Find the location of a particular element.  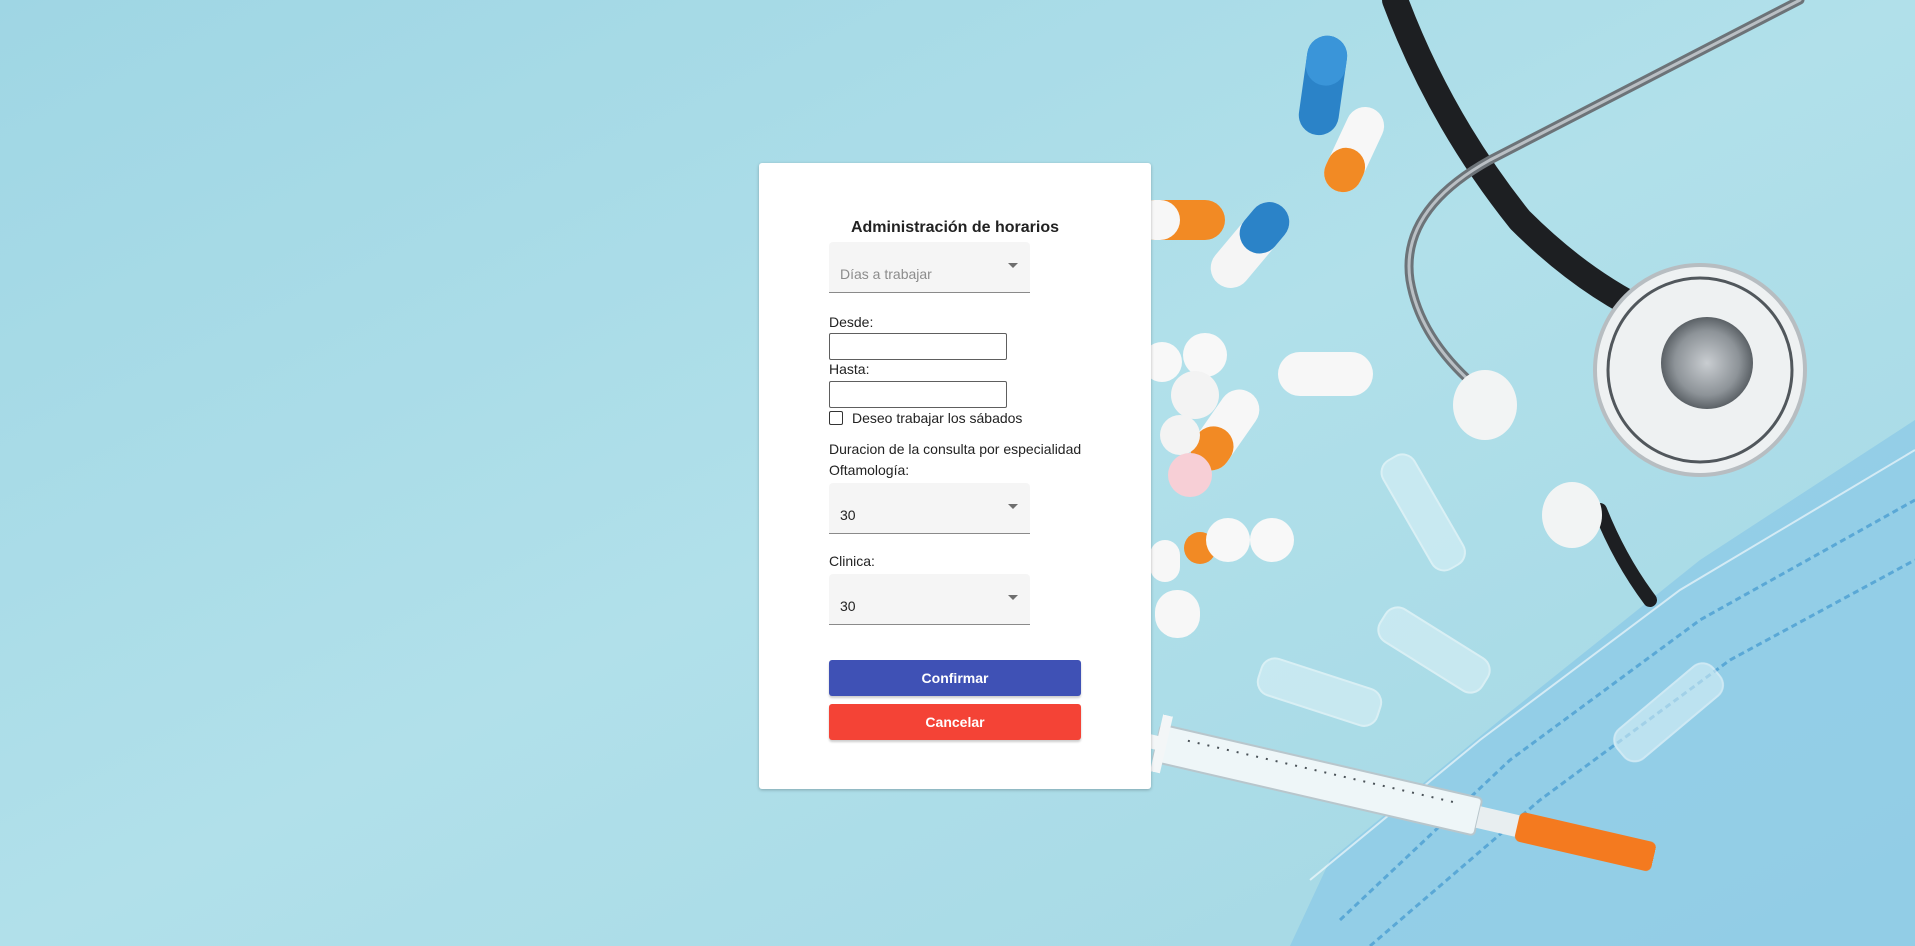

saturday-option: Deseo trabajar los sábados is located at coordinates (925, 418).